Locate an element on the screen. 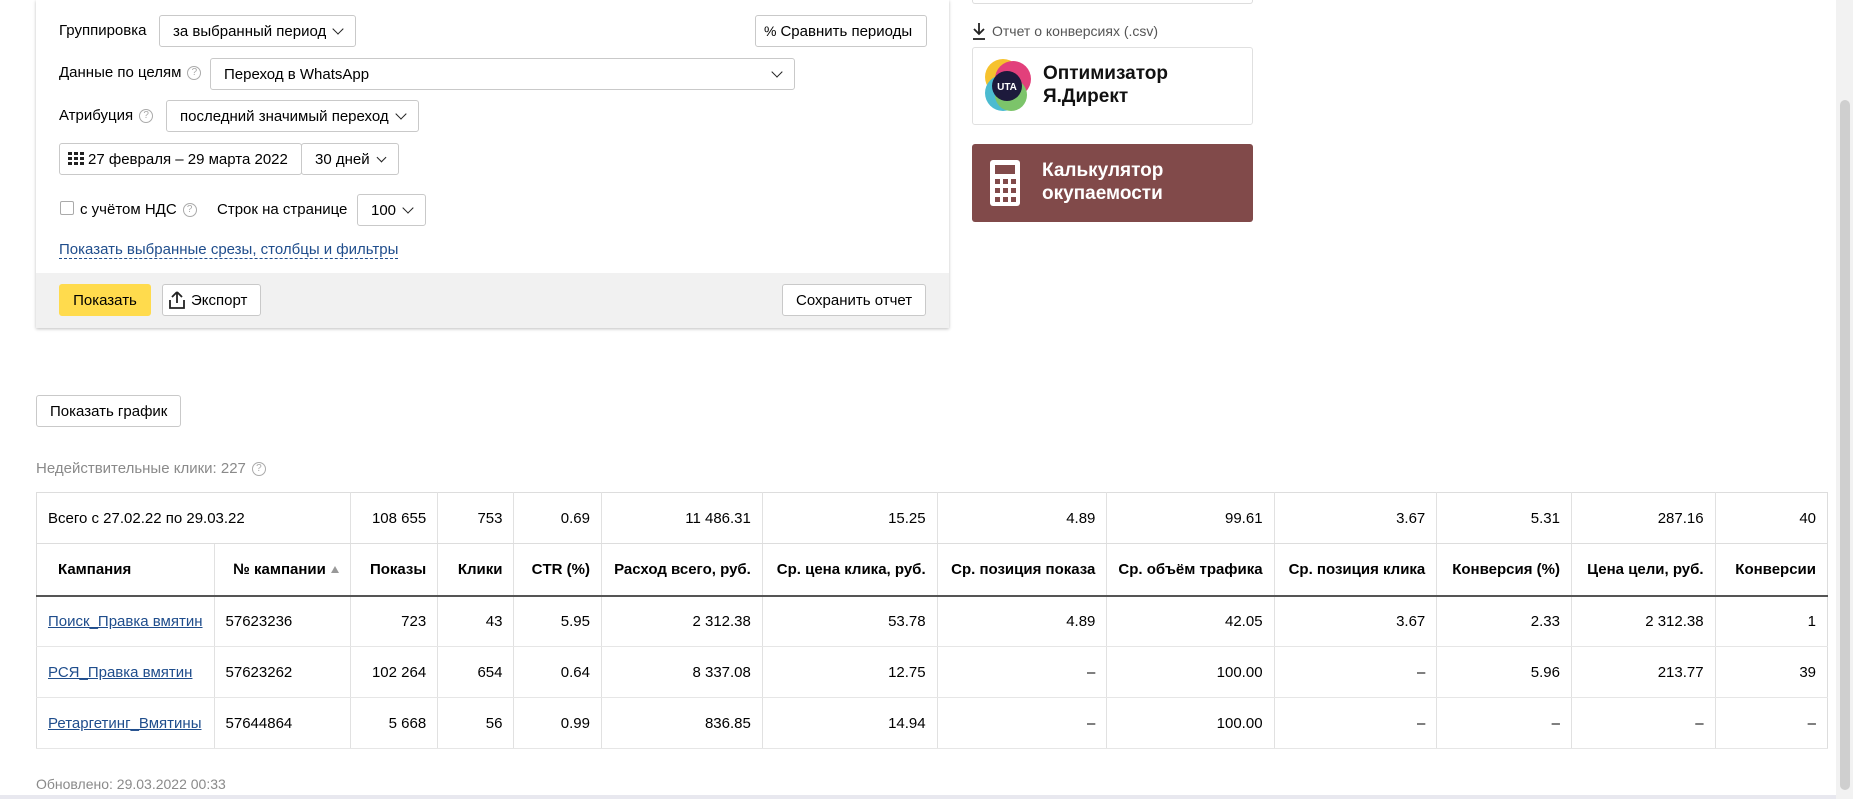 The width and height of the screenshot is (1853, 799). table-cell: 213.77 is located at coordinates (1643, 672).